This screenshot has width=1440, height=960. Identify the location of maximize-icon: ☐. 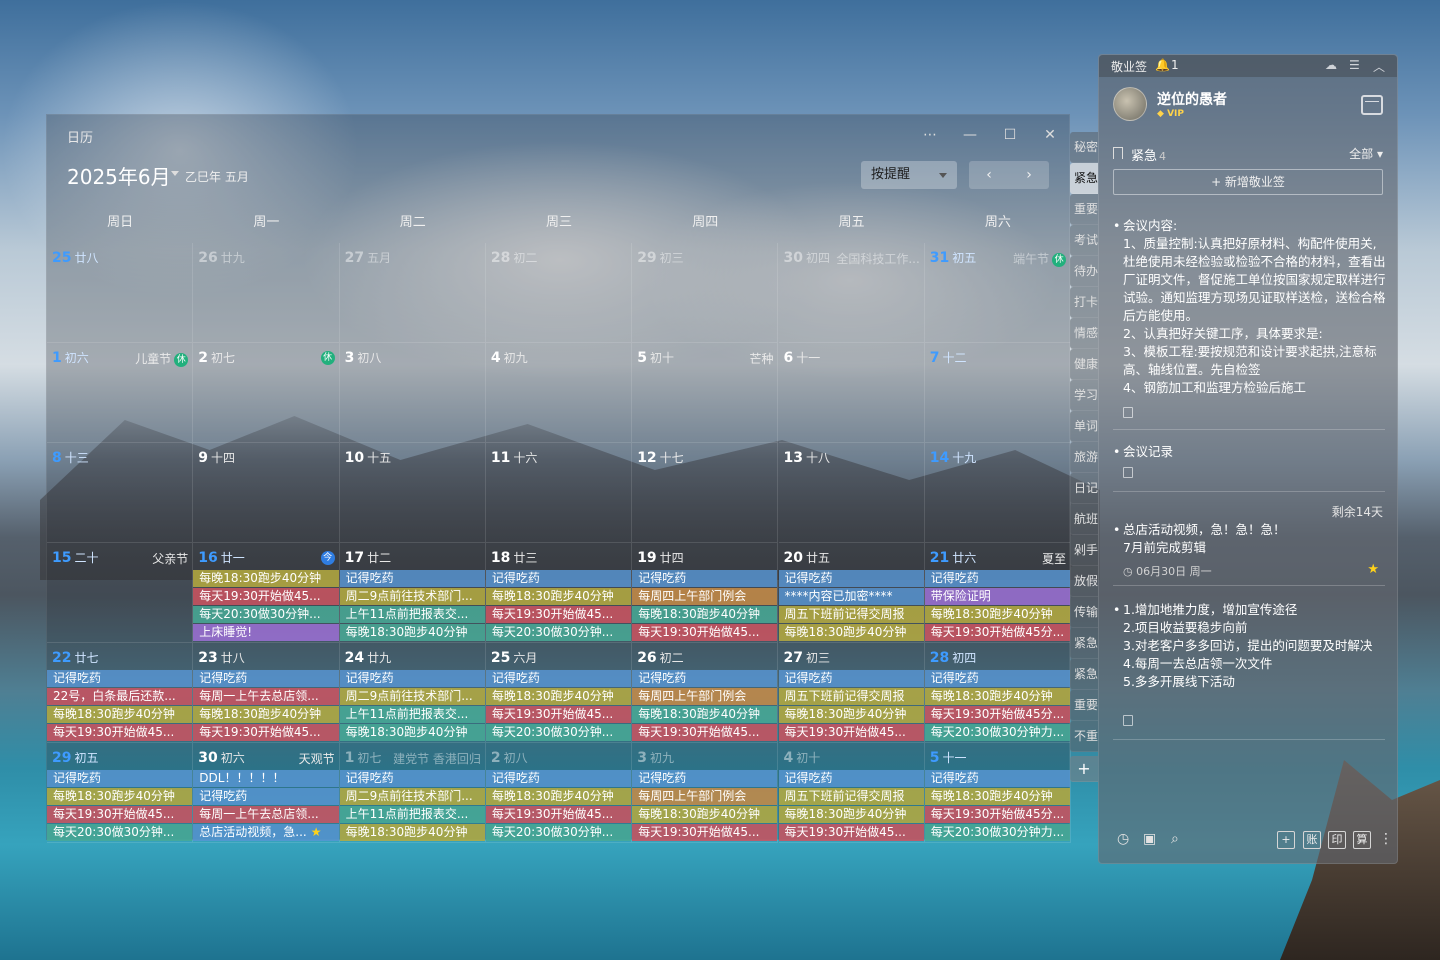
(1010, 135).